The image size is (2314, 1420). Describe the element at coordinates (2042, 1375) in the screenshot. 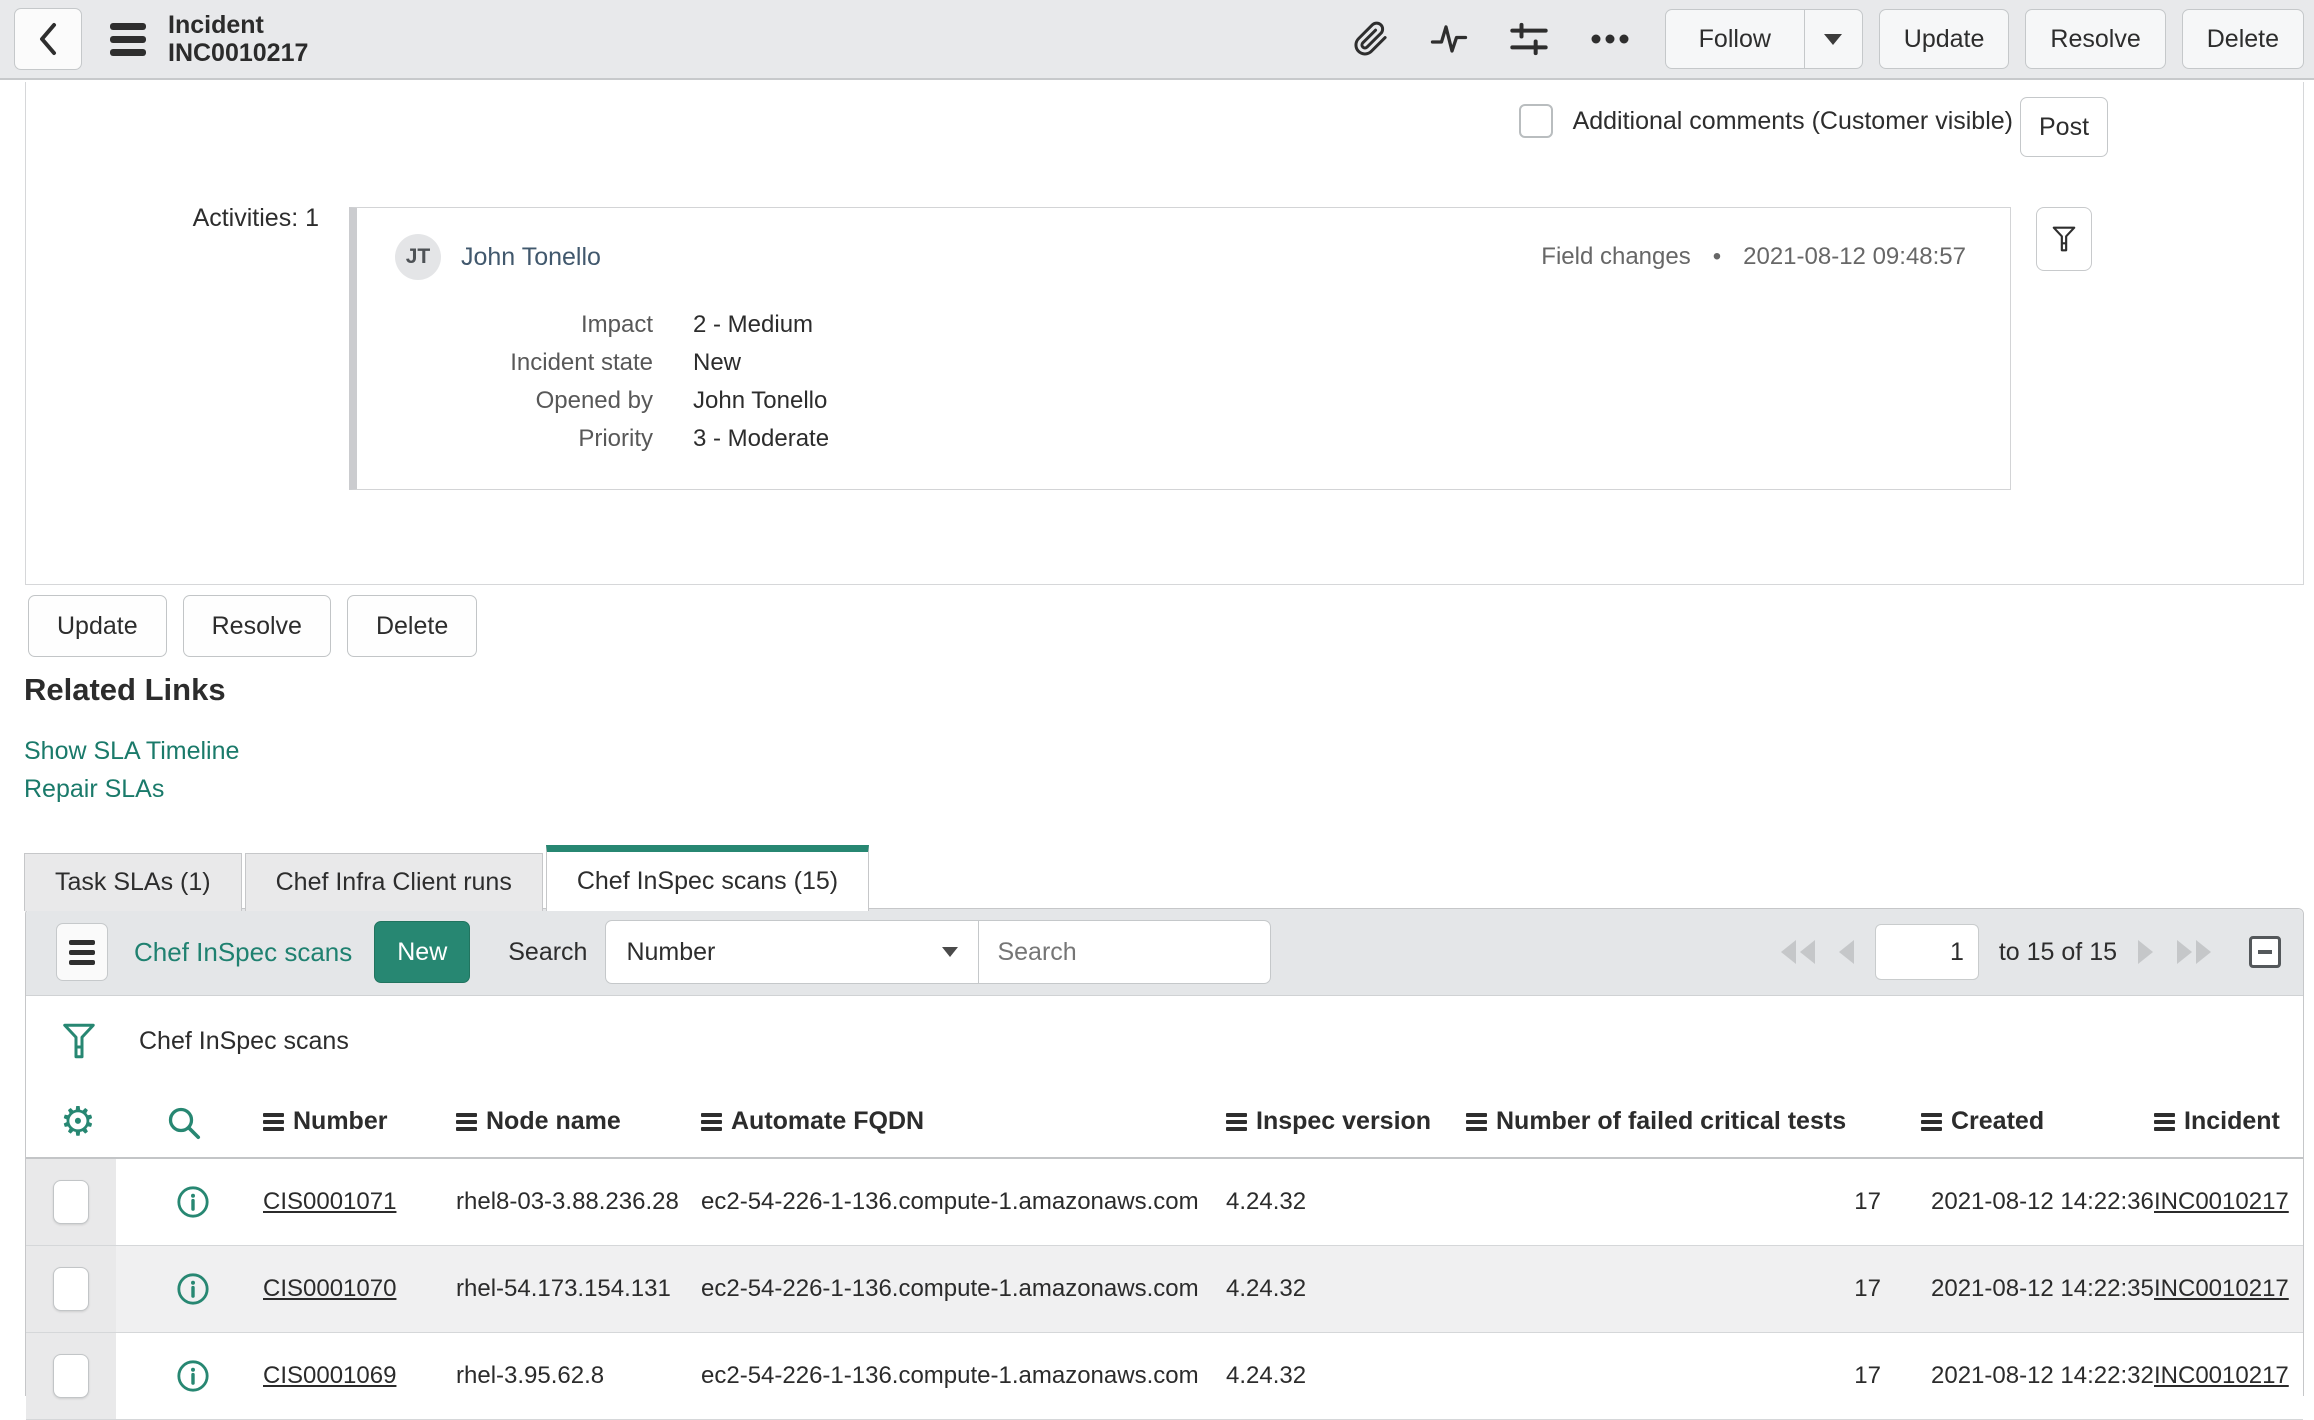

I see `created-cell: 2021-08-12 14:22:32` at that location.